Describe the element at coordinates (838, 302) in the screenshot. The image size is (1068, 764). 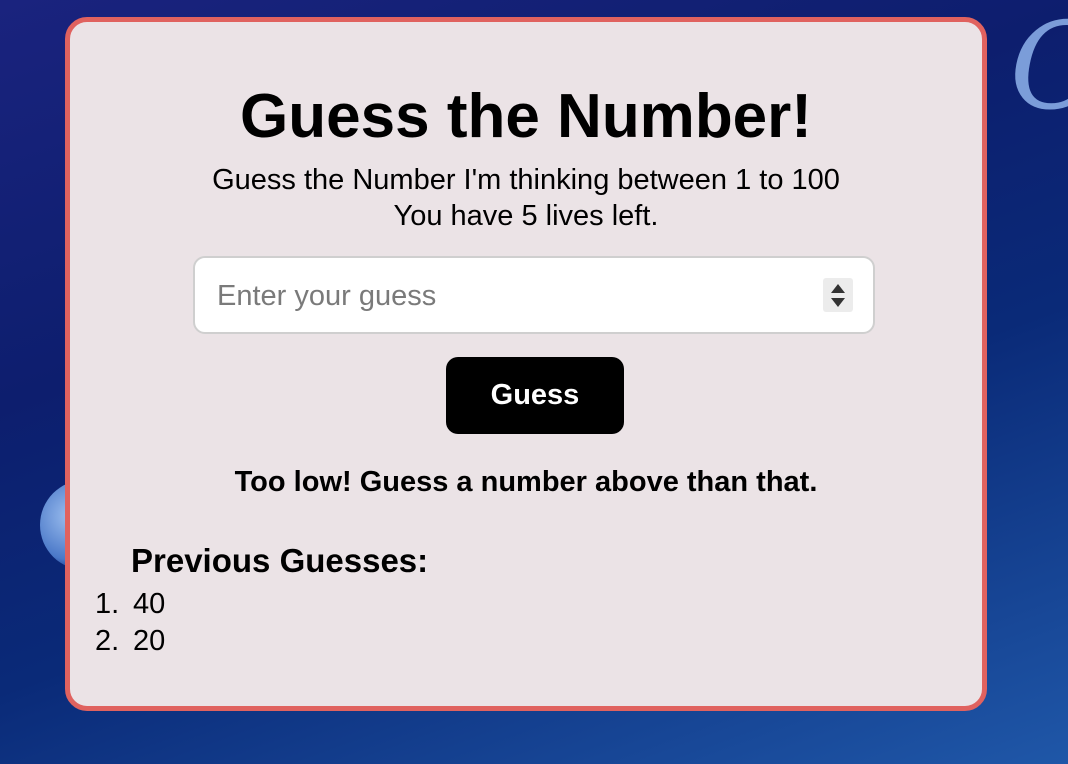
I see `spinner-down-icon` at that location.